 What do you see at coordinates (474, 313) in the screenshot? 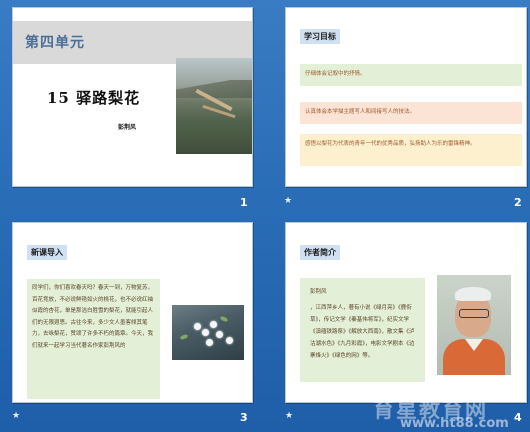
I see `glasses-shape` at bounding box center [474, 313].